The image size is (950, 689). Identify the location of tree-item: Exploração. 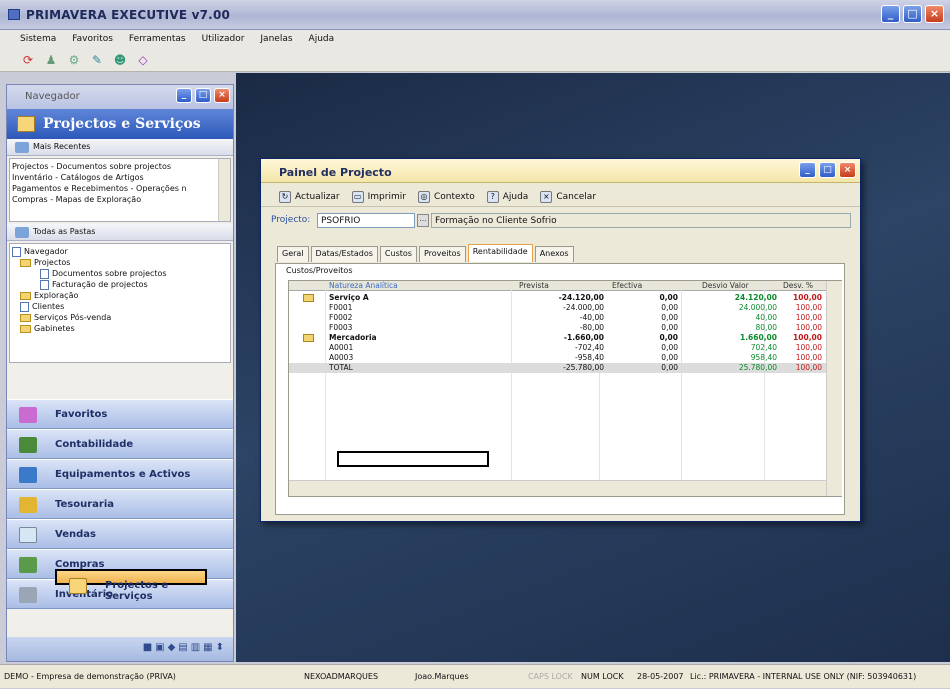
(120, 295).